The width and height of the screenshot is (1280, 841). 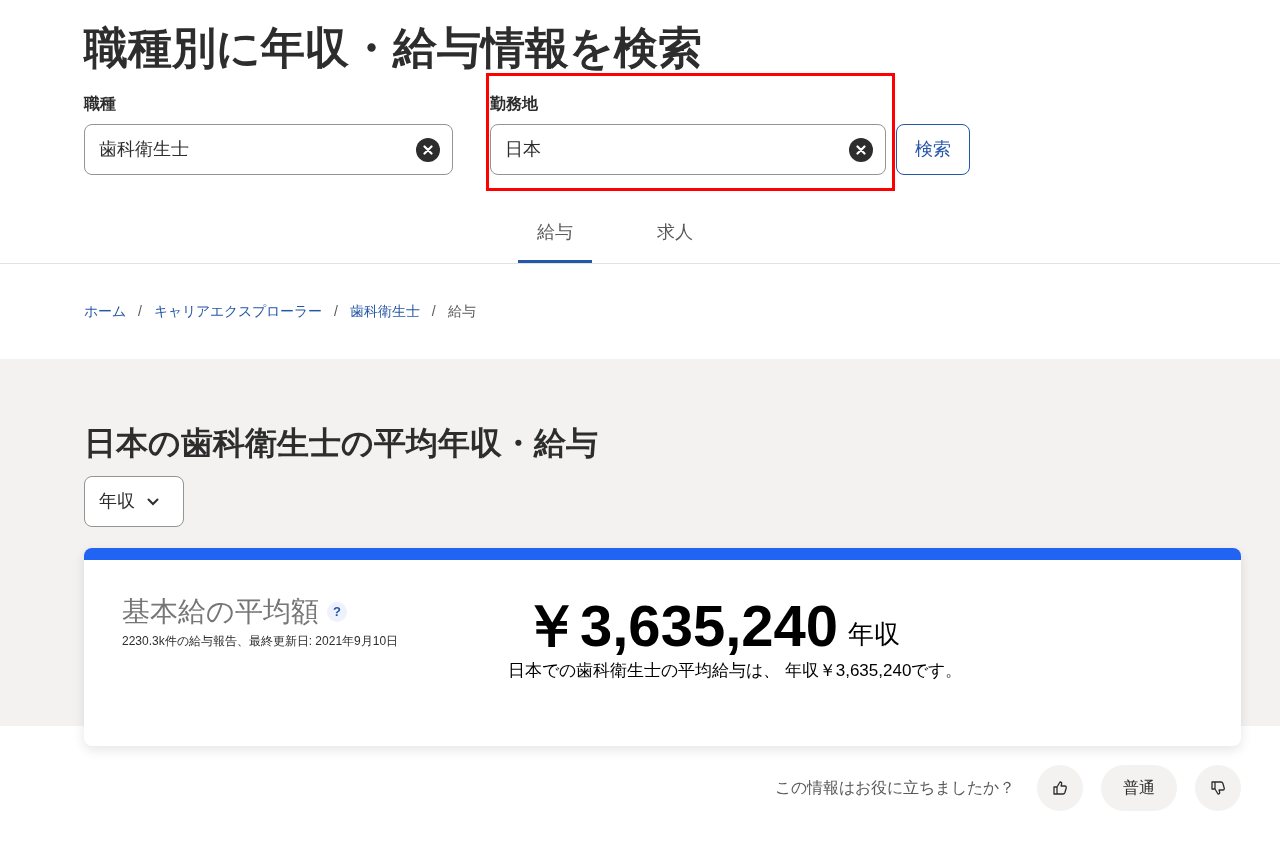 What do you see at coordinates (268, 149) in the screenshot?
I see `input-field: 歯科衛生士` at bounding box center [268, 149].